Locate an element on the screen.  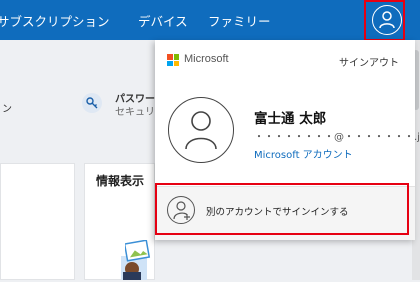
highlight-box-switch-account is located at coordinates (282, 209).